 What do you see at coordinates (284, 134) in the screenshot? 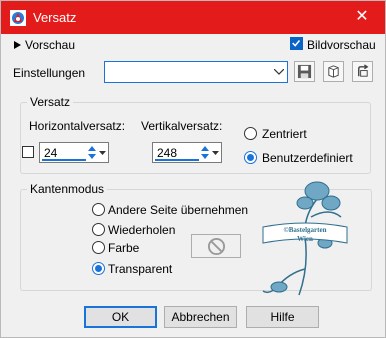
I see `radio-centered-label: Zentriert` at bounding box center [284, 134].